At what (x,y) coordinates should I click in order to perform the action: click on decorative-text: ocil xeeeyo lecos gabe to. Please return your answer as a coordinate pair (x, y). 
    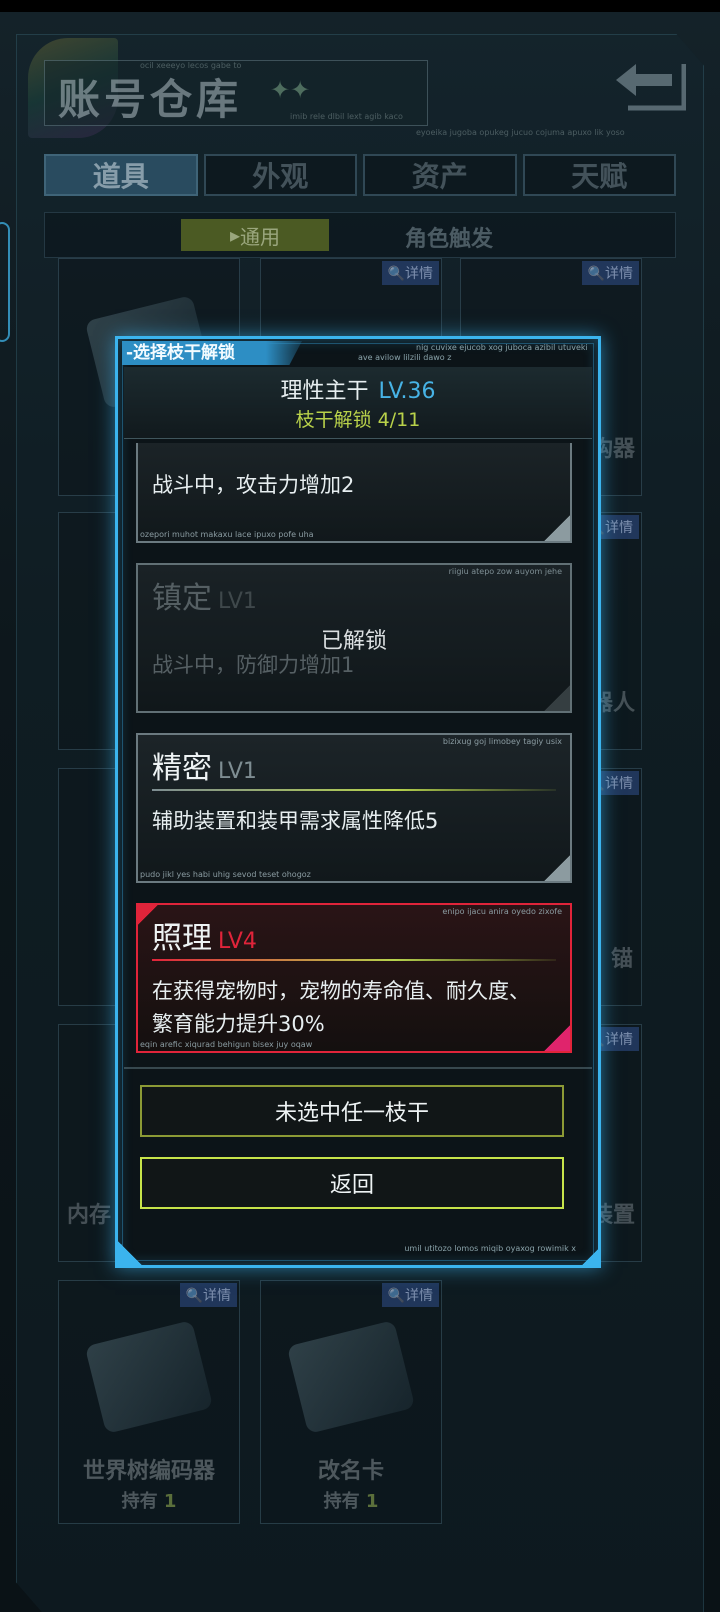
    Looking at the image, I should click on (191, 65).